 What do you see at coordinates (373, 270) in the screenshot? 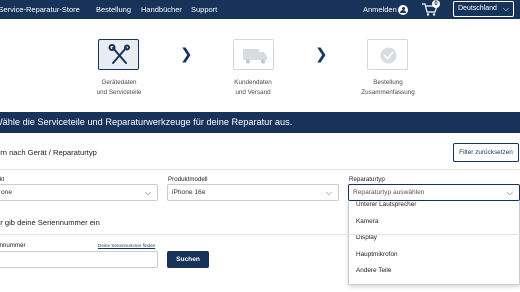
I see `dropdown-option-andere: Andere Teile` at bounding box center [373, 270].